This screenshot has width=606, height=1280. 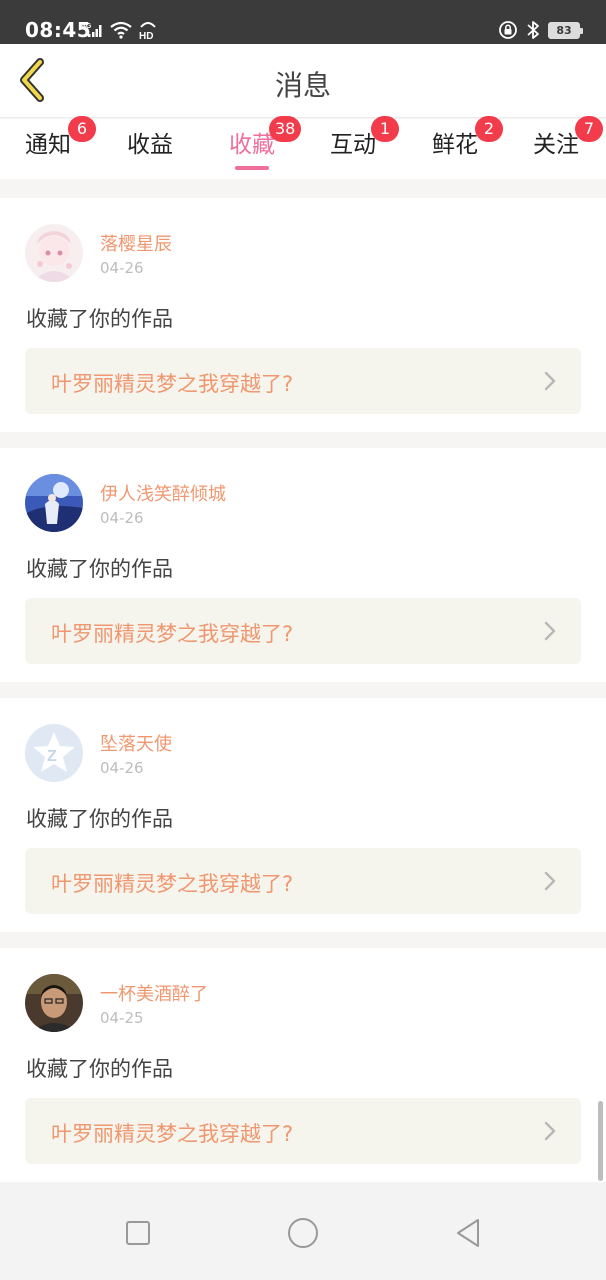 I want to click on page-title: 消息, so click(x=302, y=85).